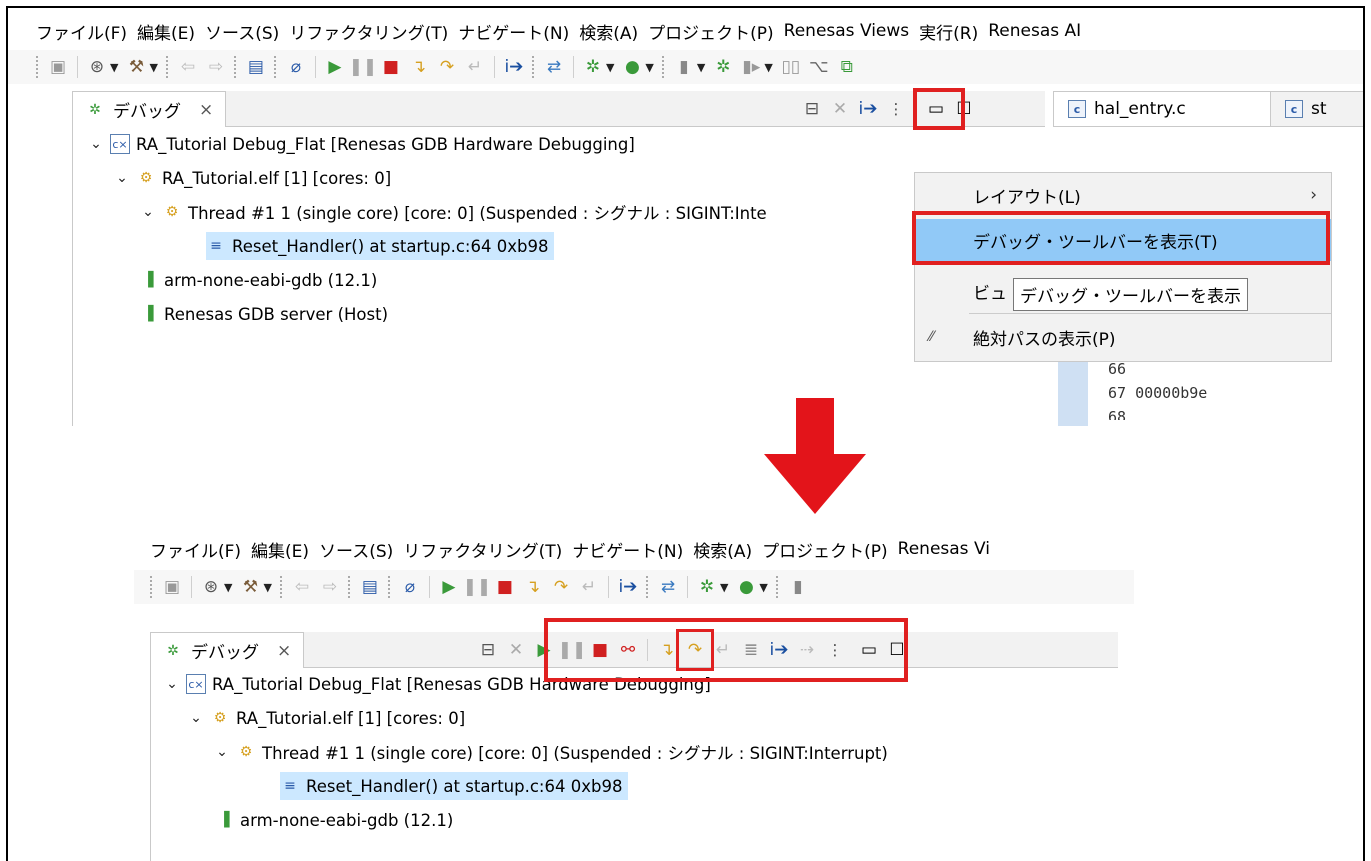  Describe the element at coordinates (944, 549) in the screenshot. I see `menu-renesas-views: Renesas Vi` at that location.